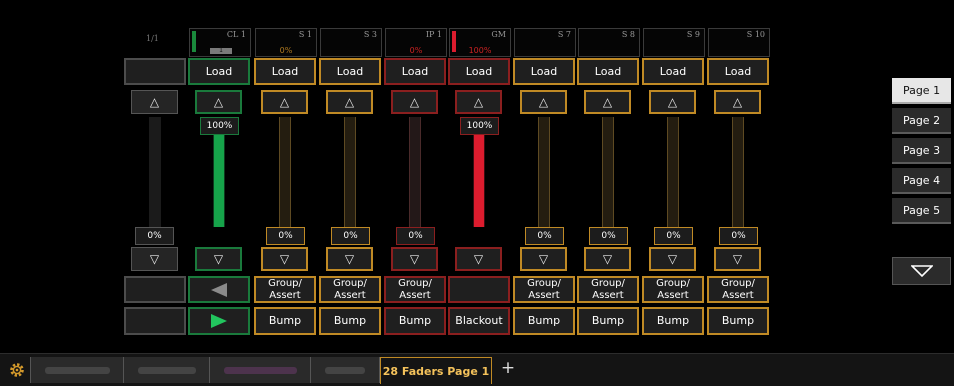 This screenshot has height=386, width=954. What do you see at coordinates (350, 71) in the screenshot?
I see `fader-3-load-button: Load` at bounding box center [350, 71].